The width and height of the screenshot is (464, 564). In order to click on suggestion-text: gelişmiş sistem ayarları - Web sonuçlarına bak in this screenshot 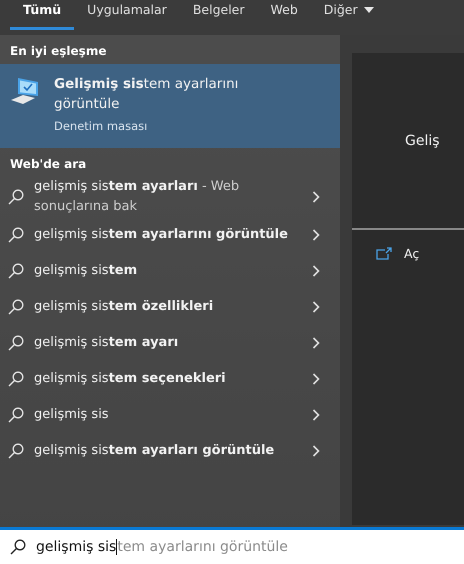, I will do `click(137, 197)`.